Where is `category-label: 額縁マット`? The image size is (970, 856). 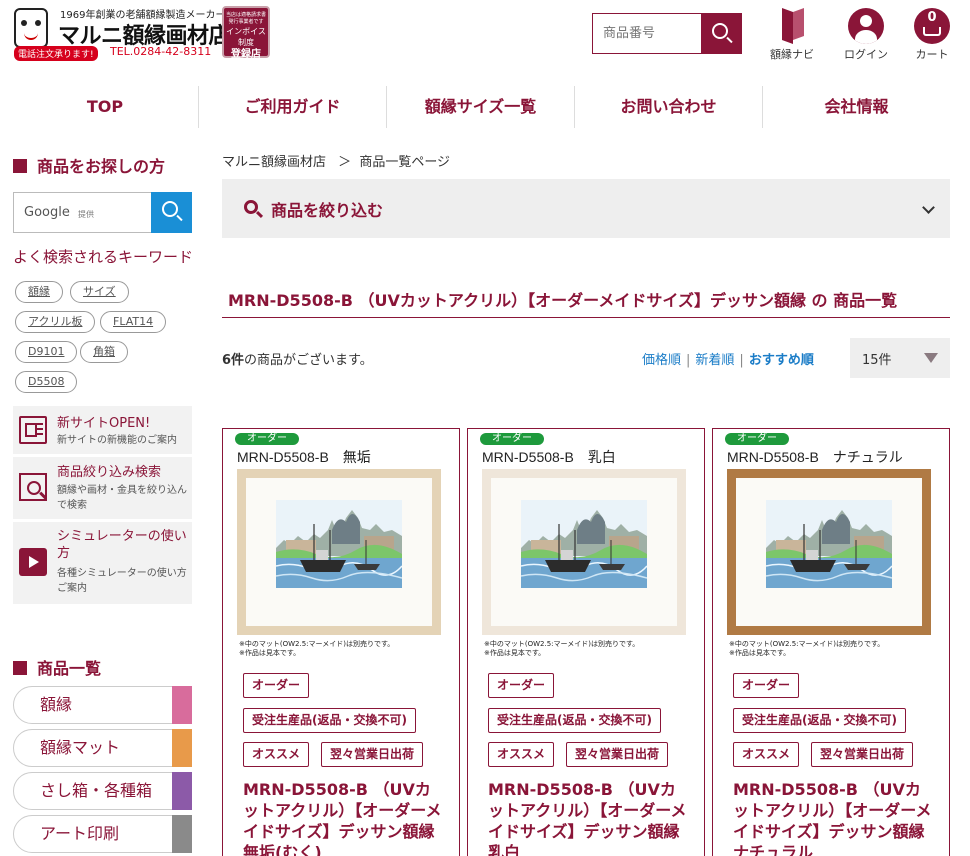 category-label: 額縁マット is located at coordinates (80, 747).